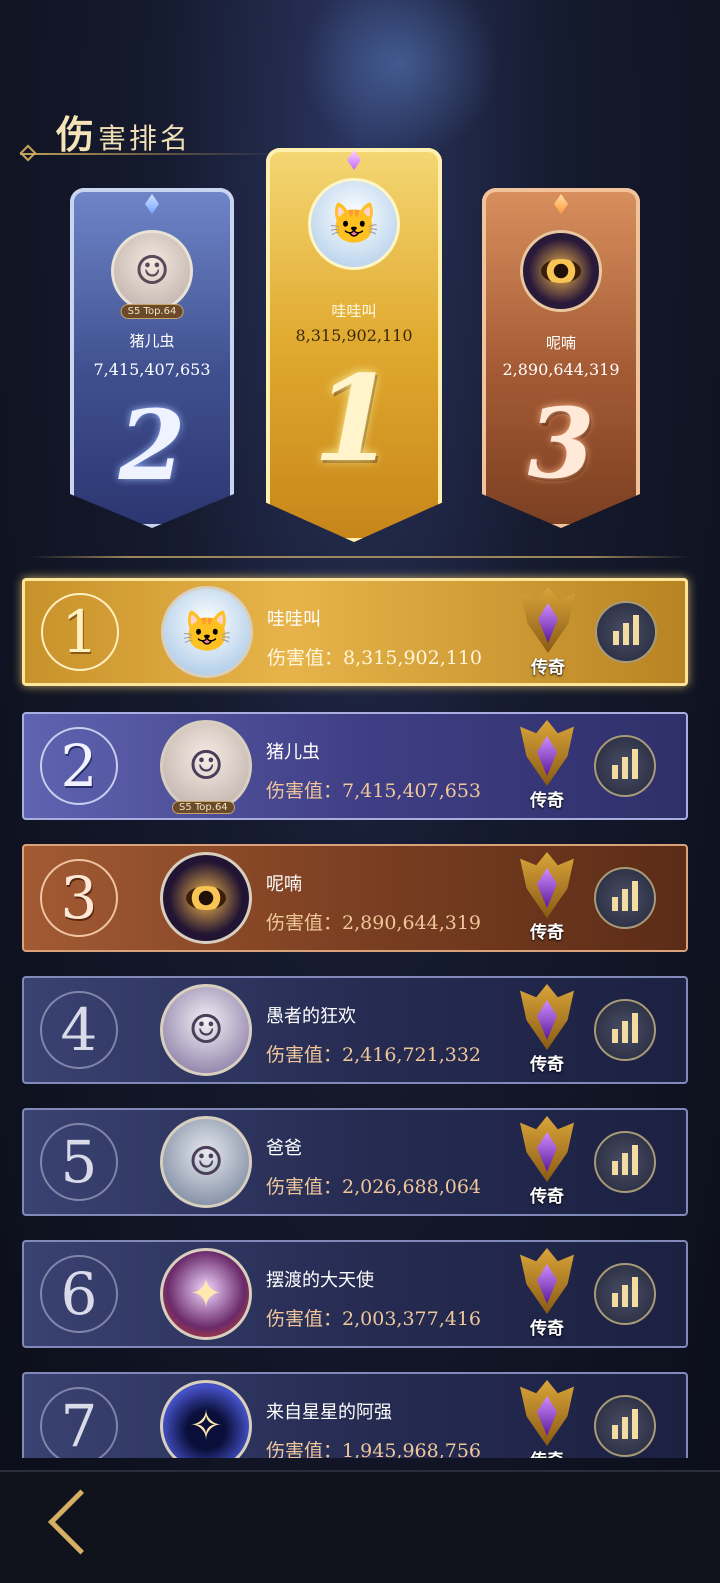 Image resolution: width=720 pixels, height=1583 pixels. I want to click on player-name: 爸爸, so click(284, 1148).